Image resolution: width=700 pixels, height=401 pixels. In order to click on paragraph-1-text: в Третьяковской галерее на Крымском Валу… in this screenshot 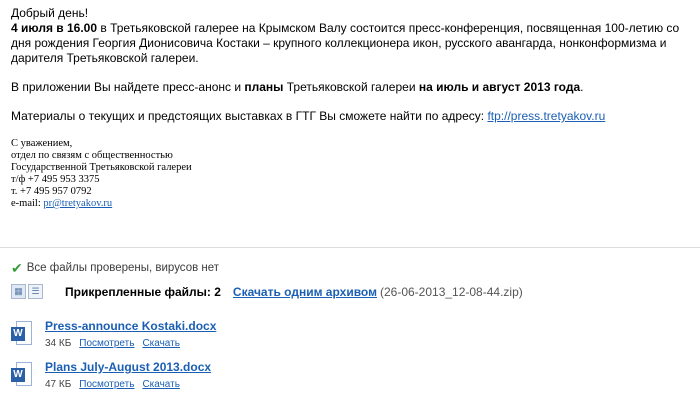, I will do `click(345, 43)`.